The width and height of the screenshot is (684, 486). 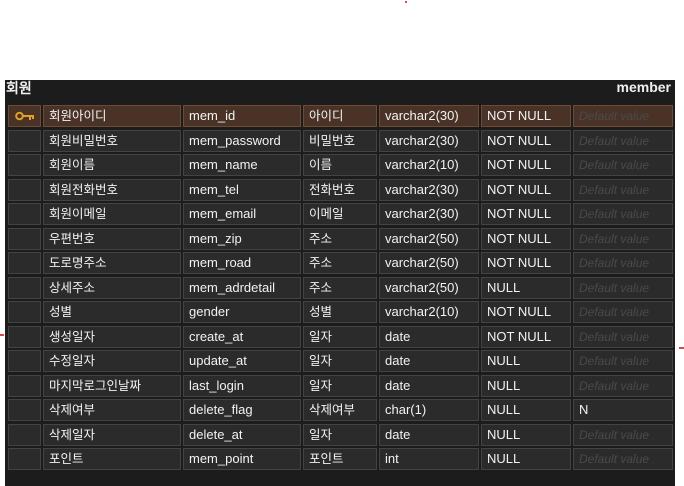 I want to click on column-physical-name: mem_password, so click(x=242, y=140).